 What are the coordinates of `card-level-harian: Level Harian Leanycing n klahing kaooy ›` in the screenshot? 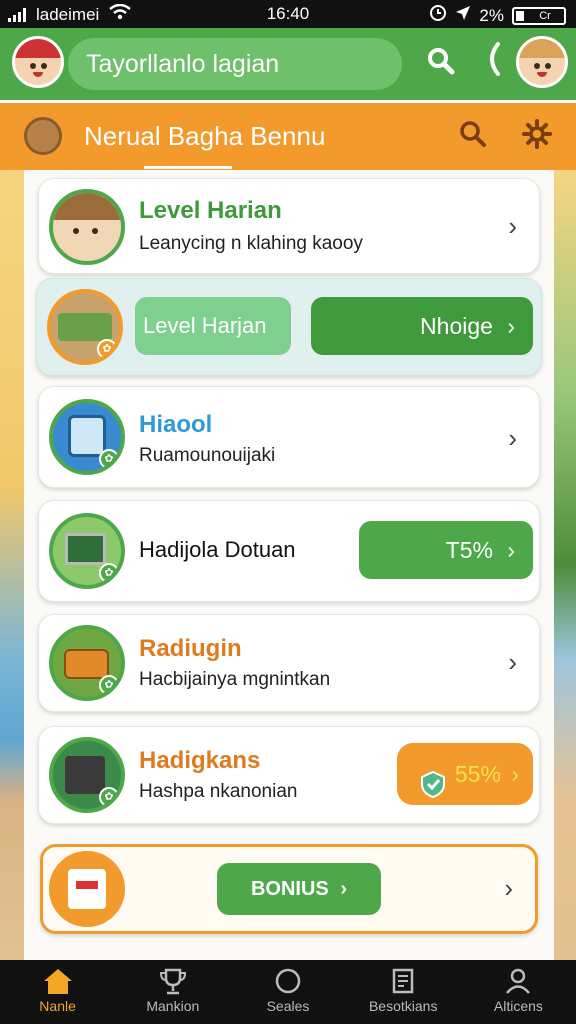 It's located at (289, 226).